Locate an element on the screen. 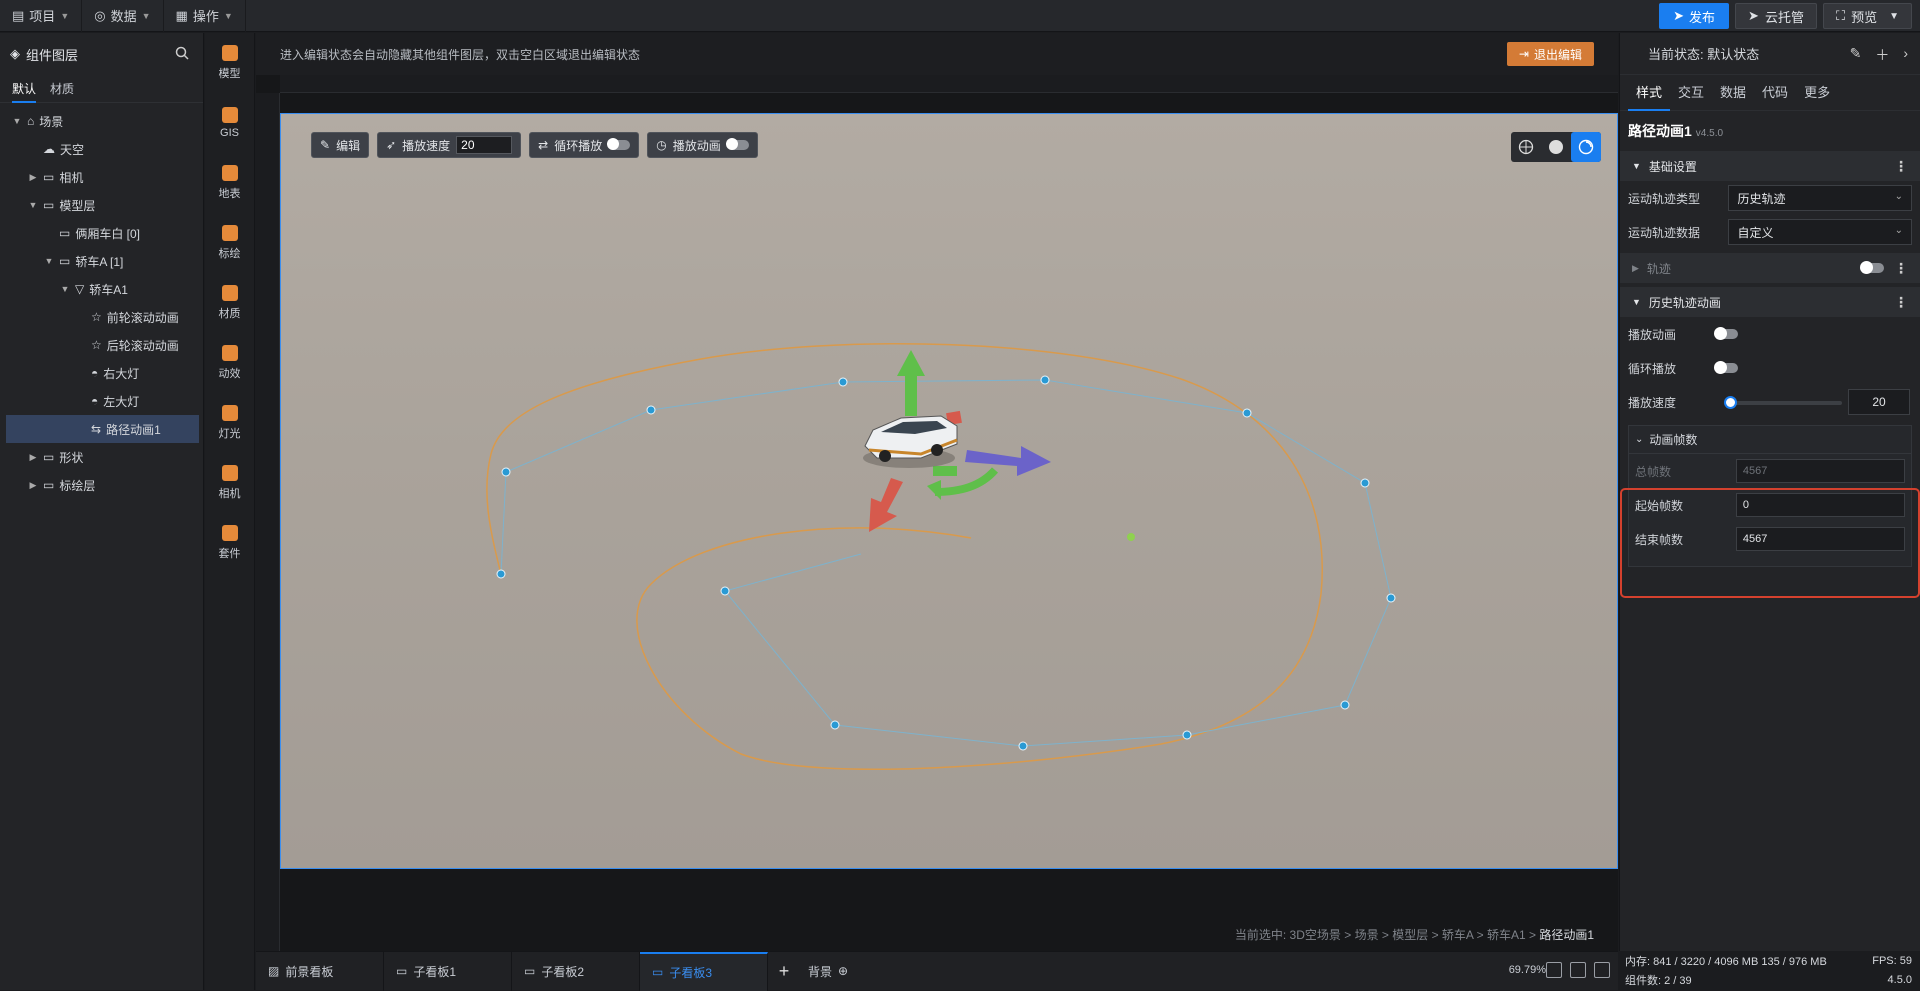 This screenshot has width=1920, height=991. tree-item: ▶ ▭ 标绘层 is located at coordinates (101, 485).